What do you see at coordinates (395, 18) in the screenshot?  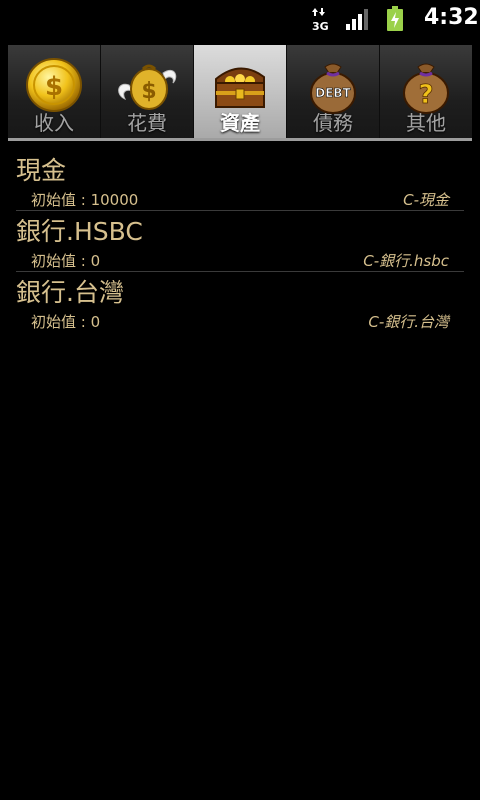 I see `battery-charging-icon` at bounding box center [395, 18].